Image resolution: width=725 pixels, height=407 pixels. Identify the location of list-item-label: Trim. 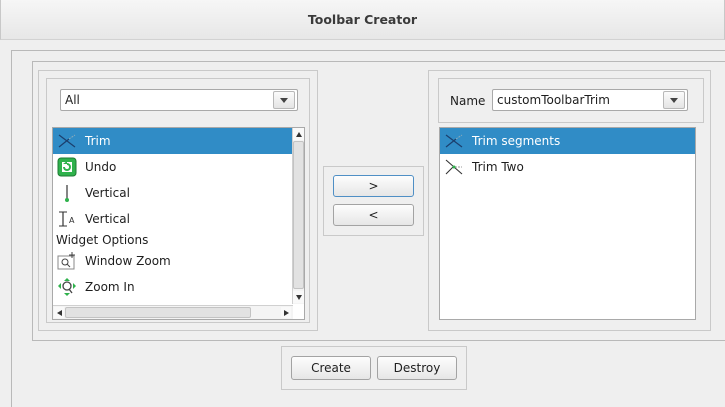
(98, 141).